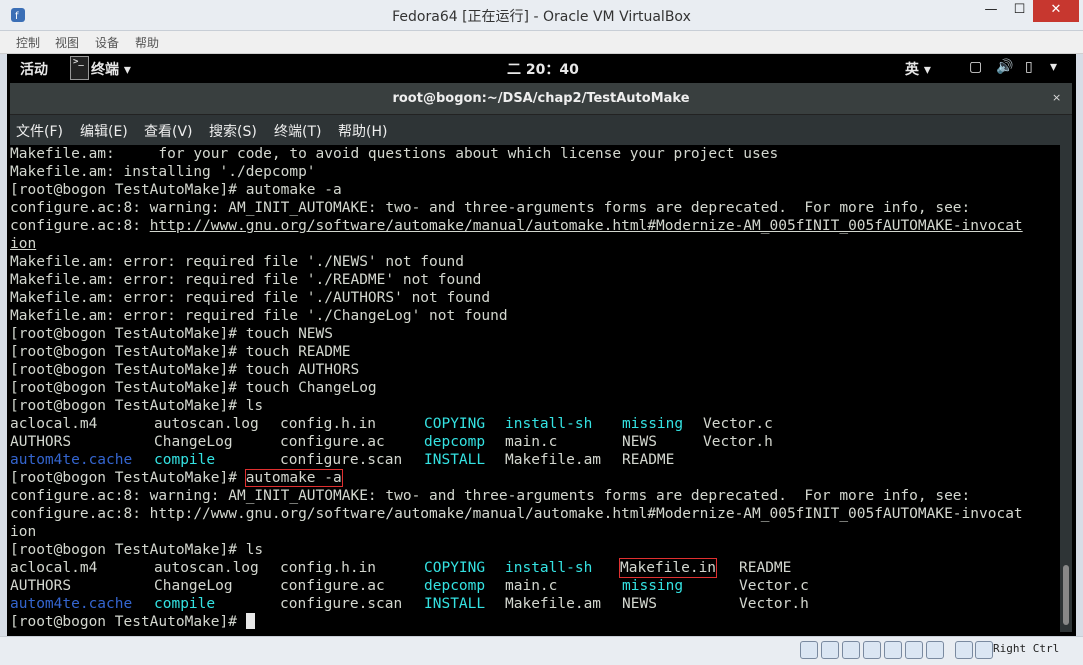  Describe the element at coordinates (984, 650) in the screenshot. I see `mouse-integration-icon` at that location.